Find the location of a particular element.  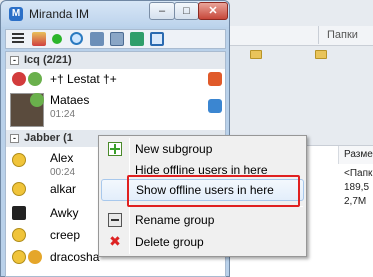

maximize-button: □ is located at coordinates (186, 11).